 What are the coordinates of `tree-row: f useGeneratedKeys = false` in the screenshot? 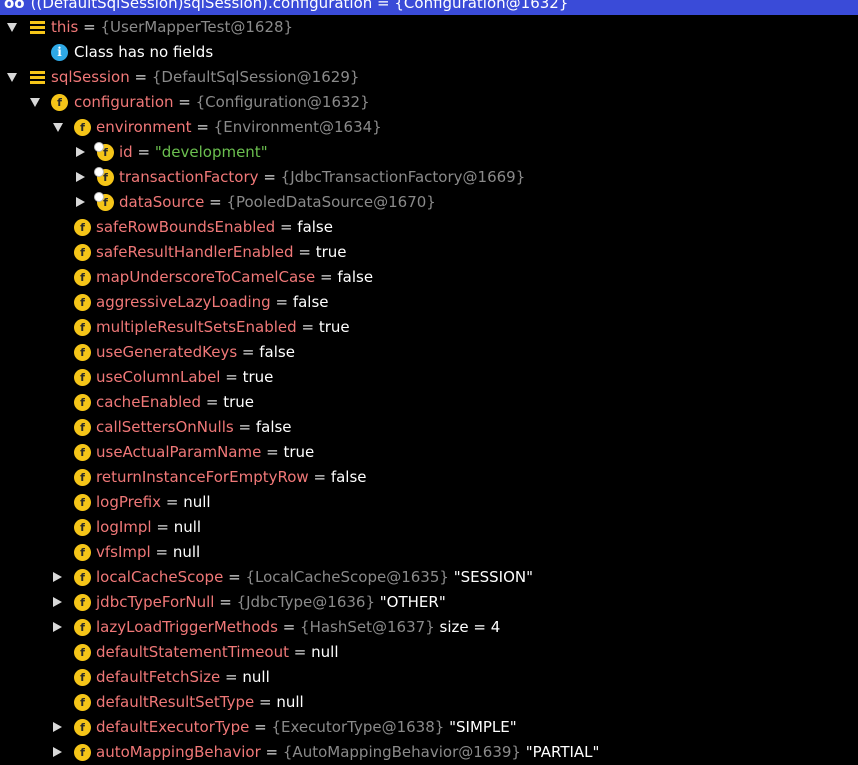 It's located at (429, 352).